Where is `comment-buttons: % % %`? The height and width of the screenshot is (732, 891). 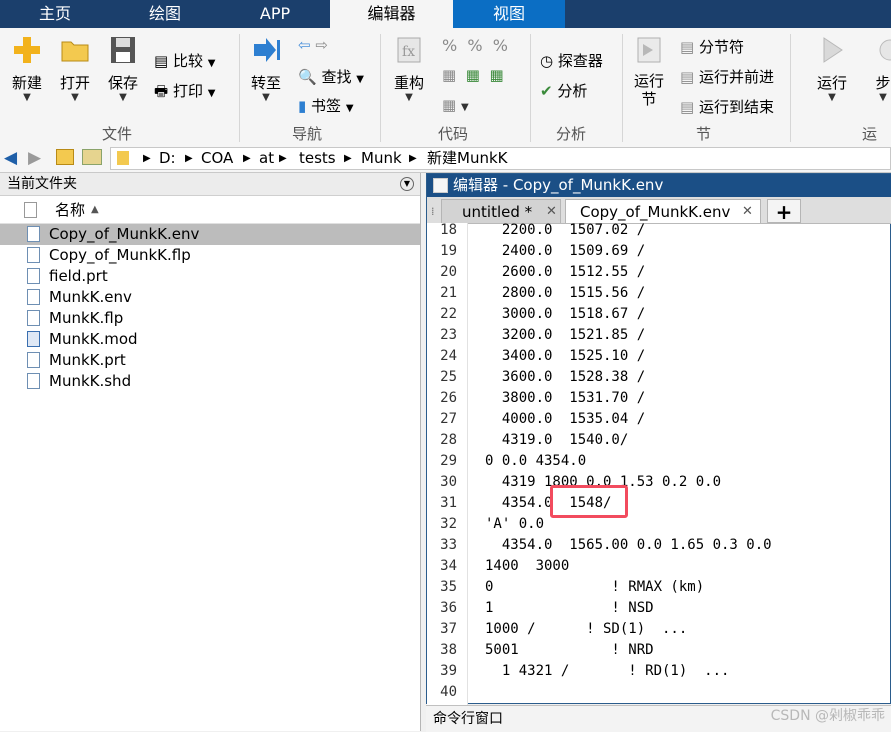
comment-buttons: % % % is located at coordinates (475, 45).